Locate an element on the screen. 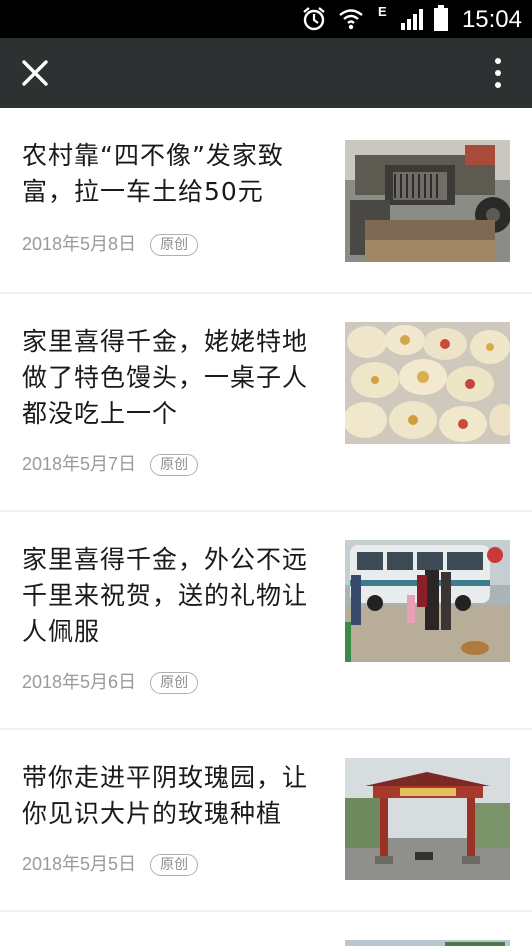 The height and width of the screenshot is (946, 532). article-date: 2018年5月7日 is located at coordinates (79, 464).